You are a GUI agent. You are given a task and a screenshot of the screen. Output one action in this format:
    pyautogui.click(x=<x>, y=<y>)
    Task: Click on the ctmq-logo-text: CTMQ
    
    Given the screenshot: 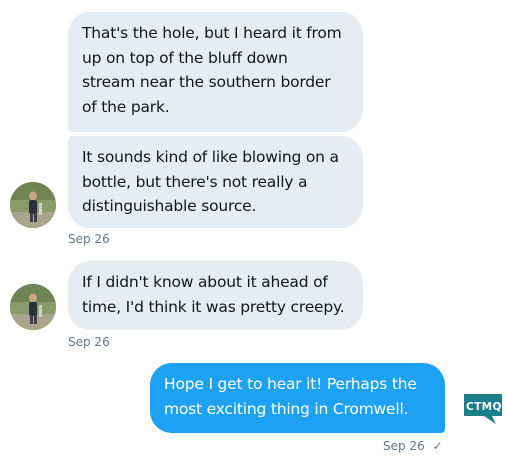 What is the action you would take?
    pyautogui.click(x=484, y=407)
    